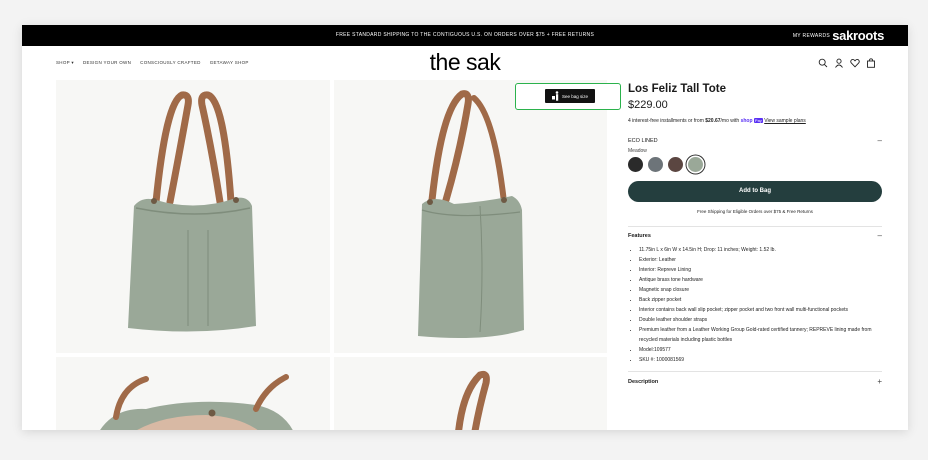  What do you see at coordinates (880, 235) in the screenshot?
I see `features-collapse-icon: –` at bounding box center [880, 235].